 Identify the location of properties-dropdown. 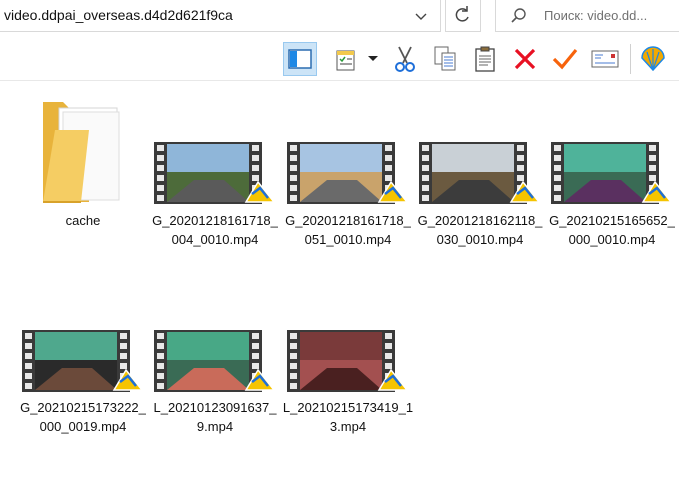
(373, 59).